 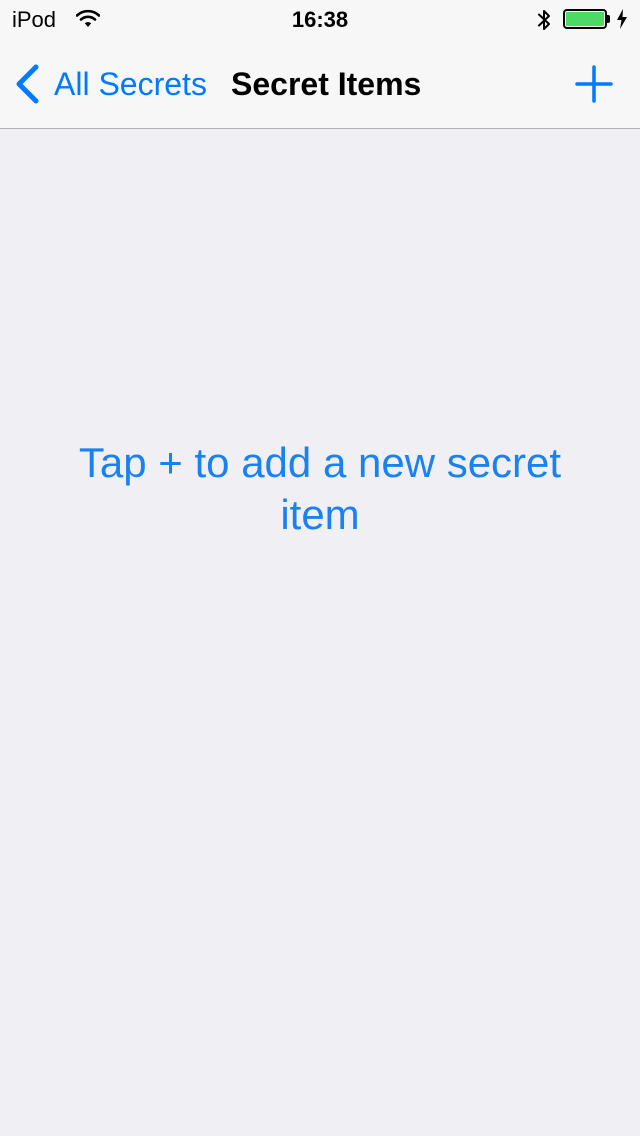 I want to click on battery-level-fill, so click(x=585, y=19).